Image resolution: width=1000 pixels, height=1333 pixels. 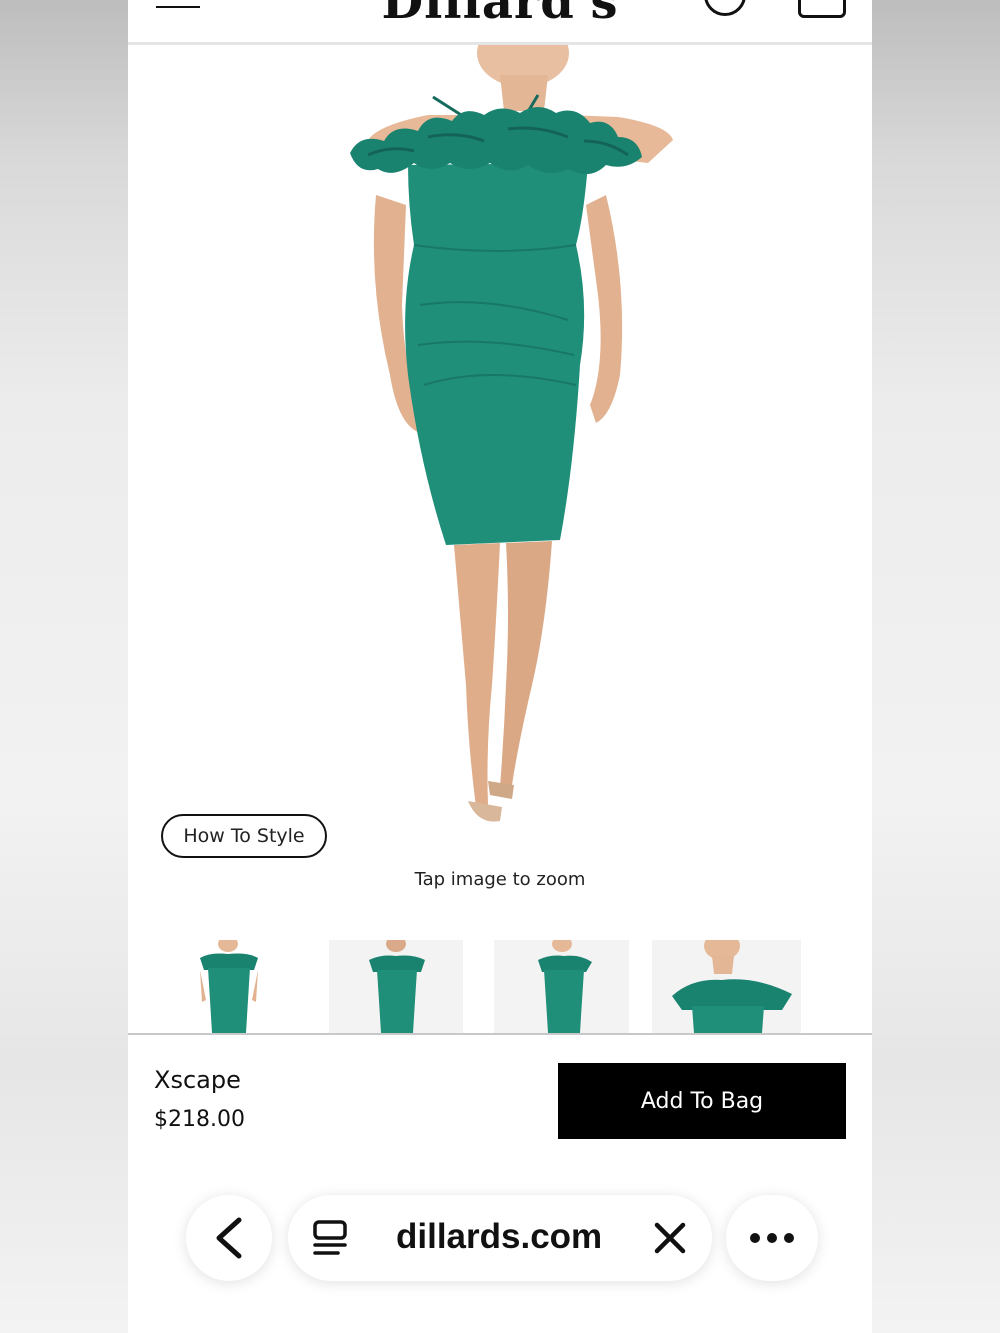 What do you see at coordinates (500, 879) in the screenshot?
I see `zoom-hint: Tap image to zoom` at bounding box center [500, 879].